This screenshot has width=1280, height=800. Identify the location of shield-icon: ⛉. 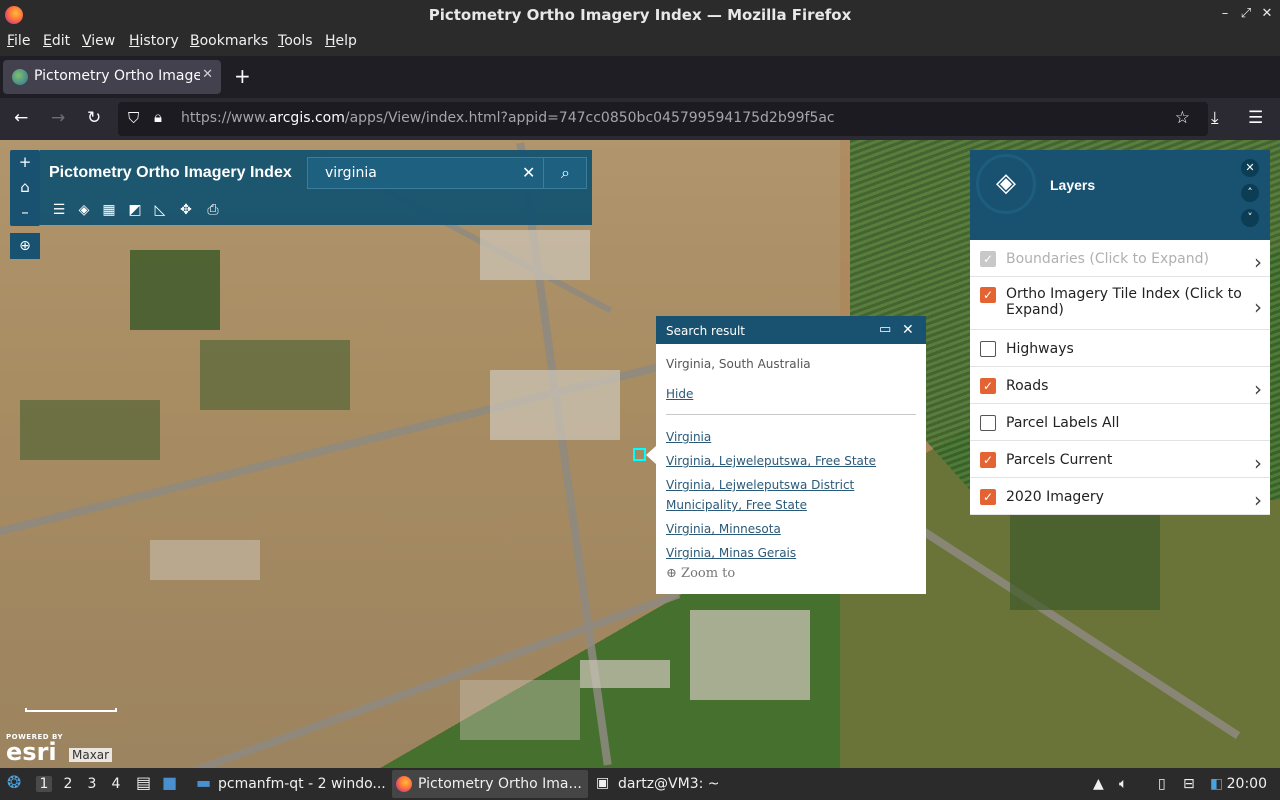
(133, 118).